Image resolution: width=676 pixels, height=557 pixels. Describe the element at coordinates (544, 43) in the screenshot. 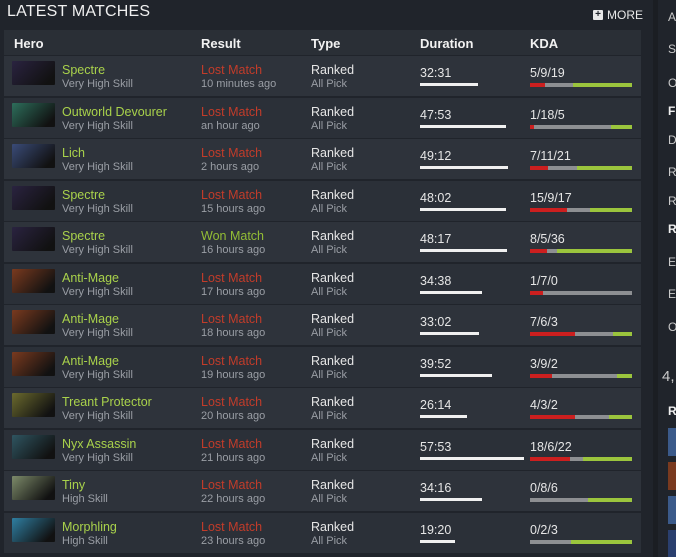

I see `column-kda: KDA` at that location.